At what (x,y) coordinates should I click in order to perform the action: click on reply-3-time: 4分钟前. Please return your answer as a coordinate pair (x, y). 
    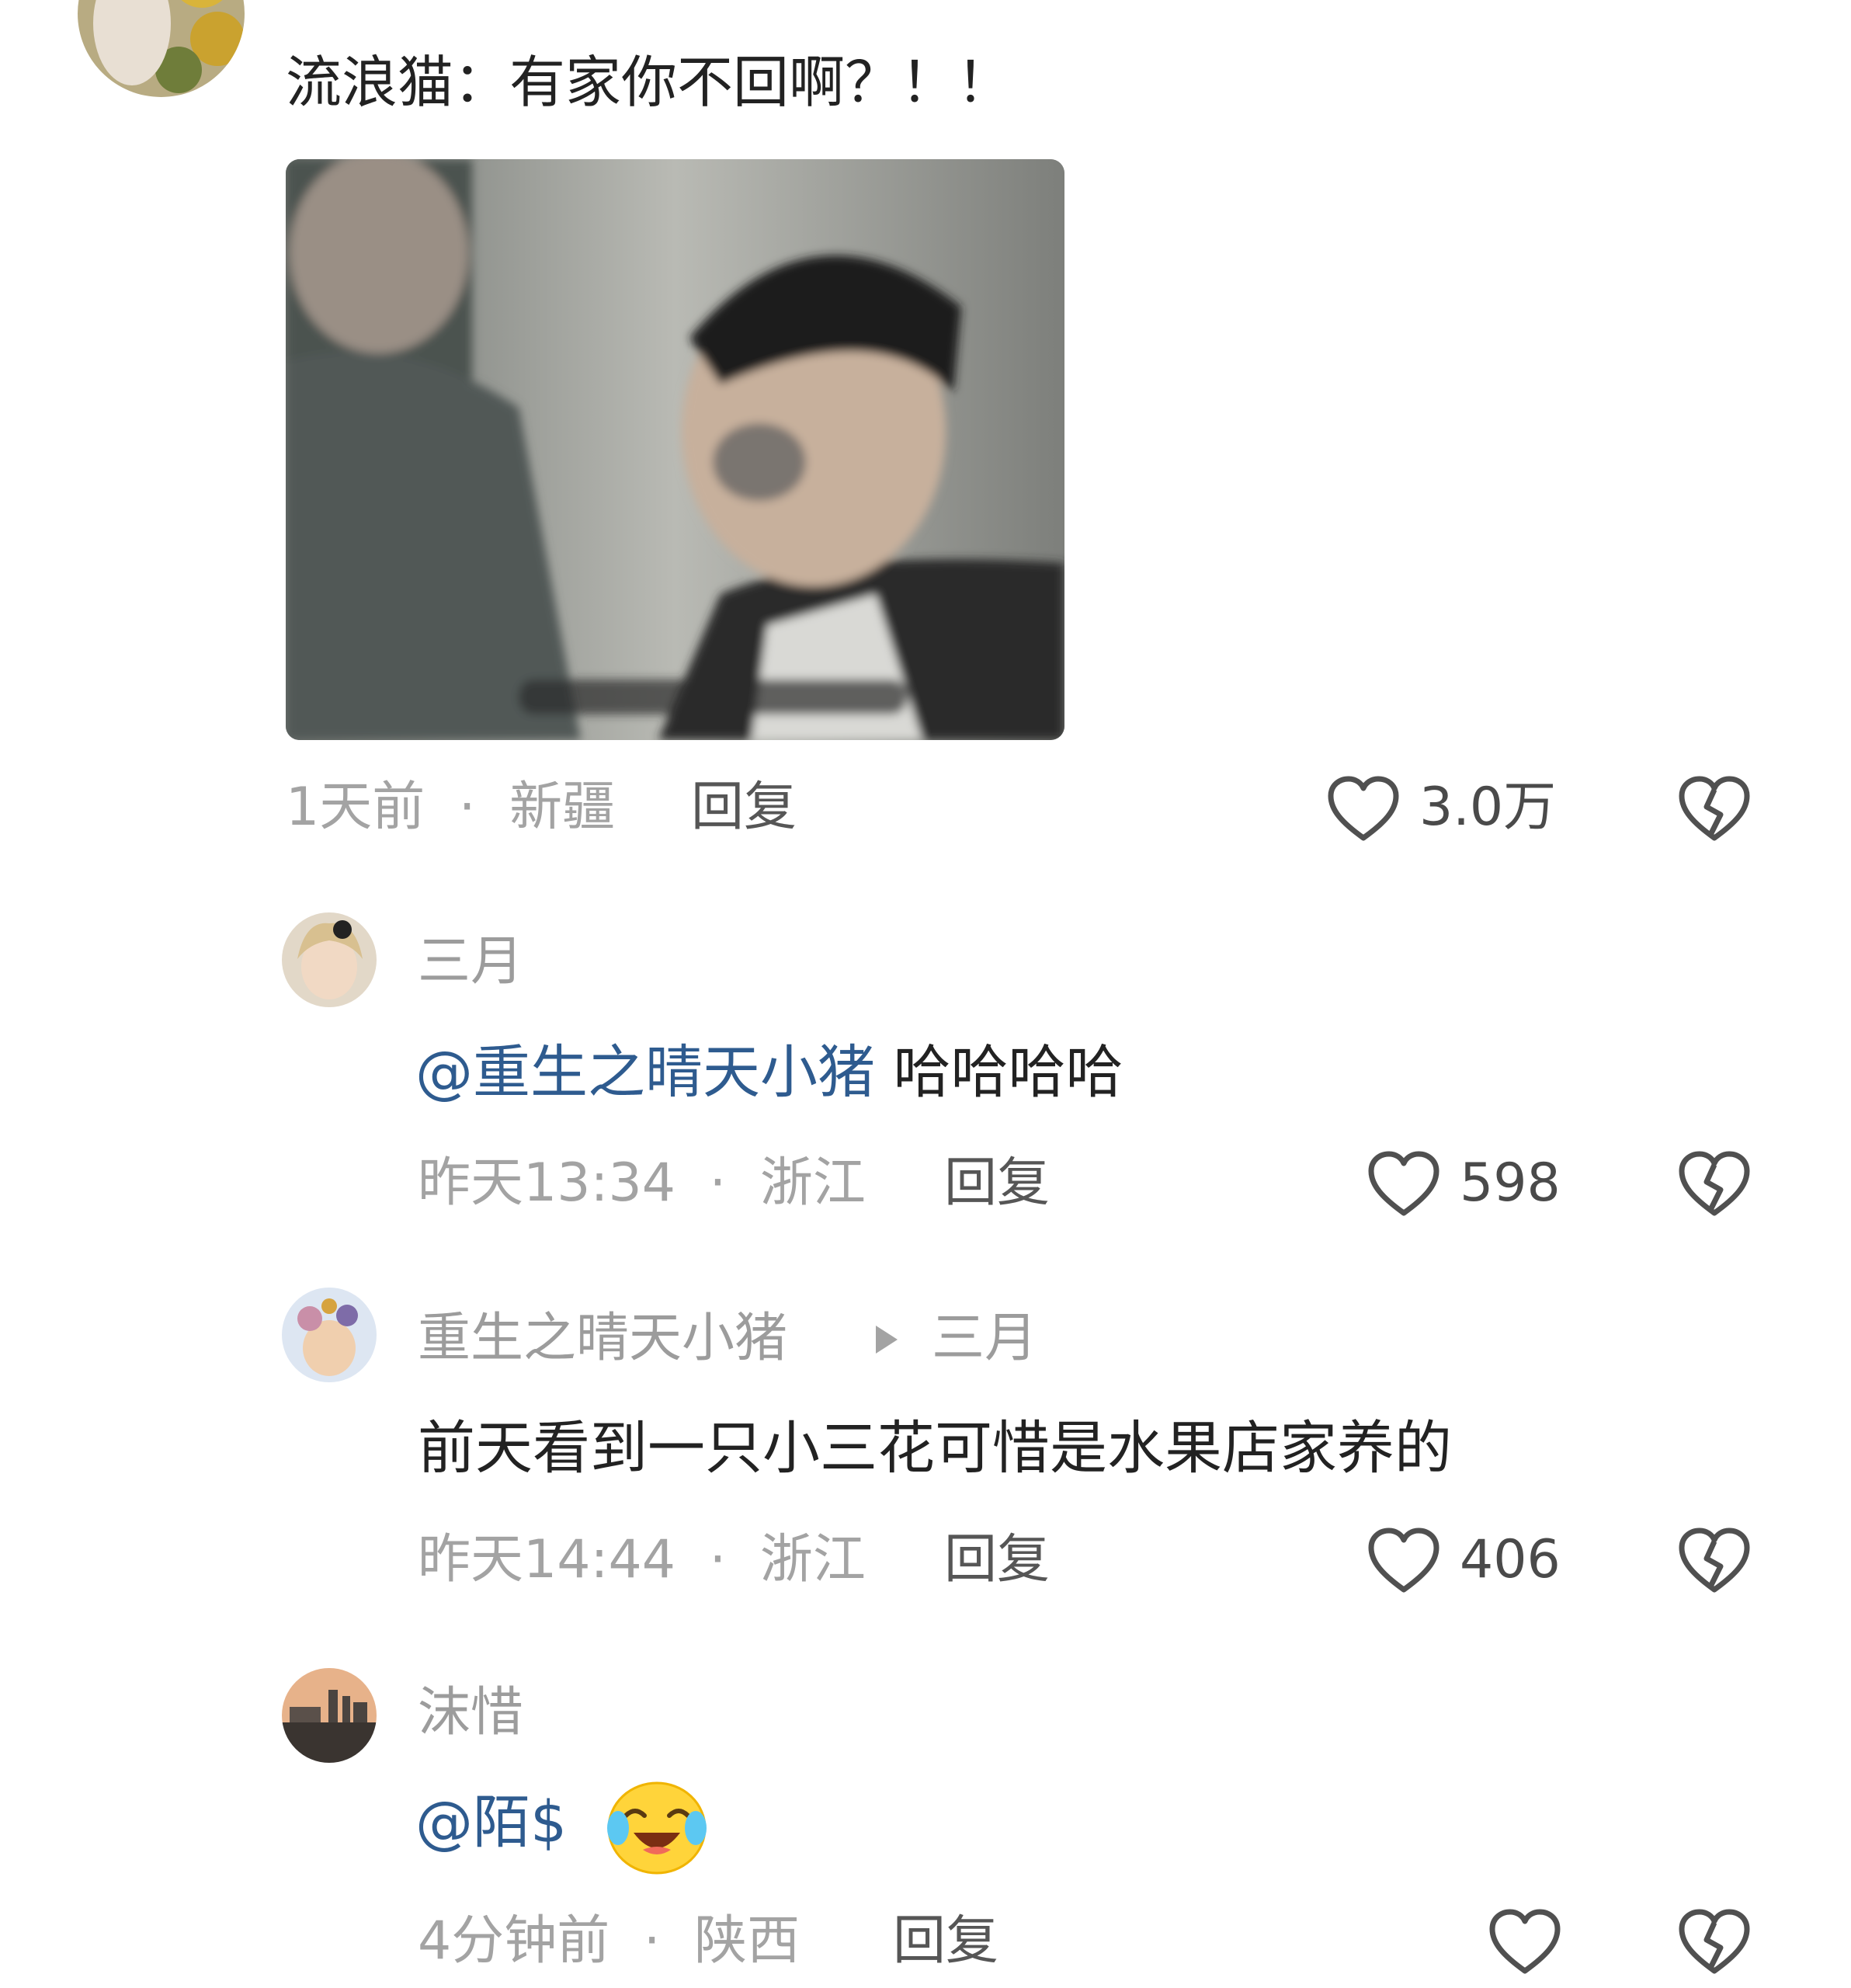
    Looking at the image, I should click on (514, 1941).